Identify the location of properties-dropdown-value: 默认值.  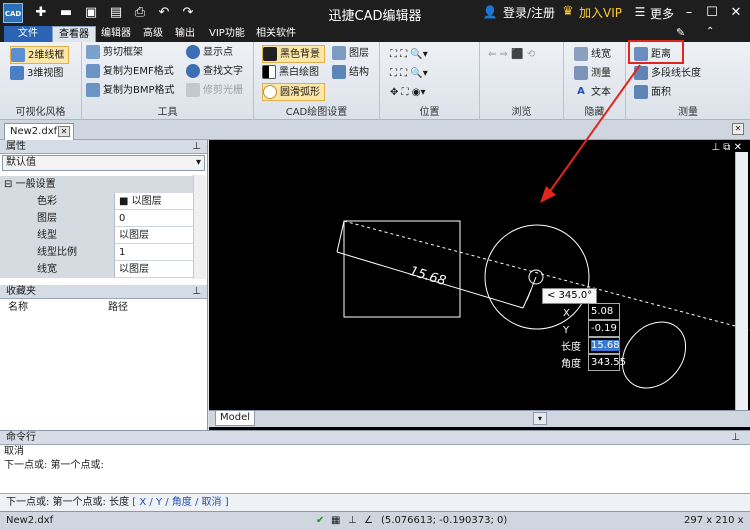
(21, 162).